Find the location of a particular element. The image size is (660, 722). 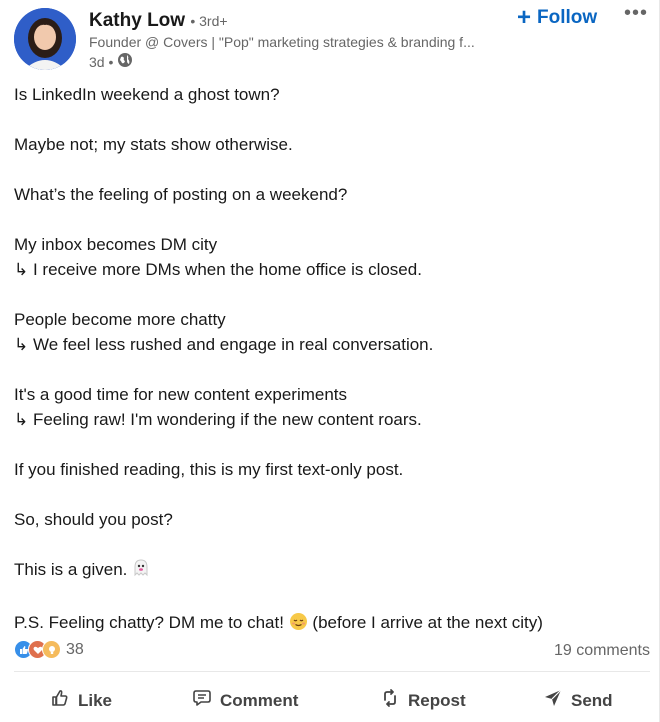

send-icon is located at coordinates (553, 700).